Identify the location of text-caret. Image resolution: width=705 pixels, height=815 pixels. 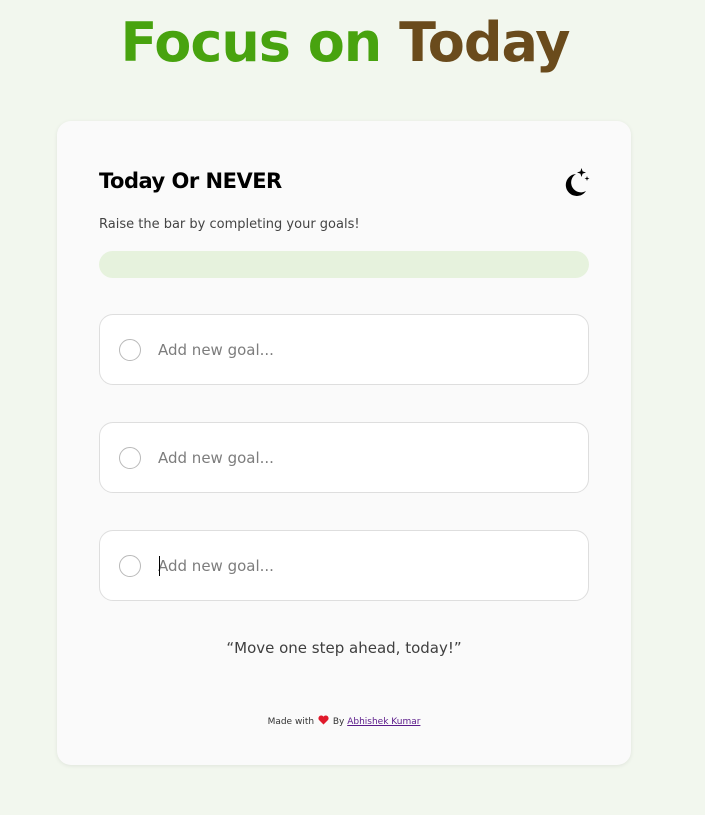
(159, 566).